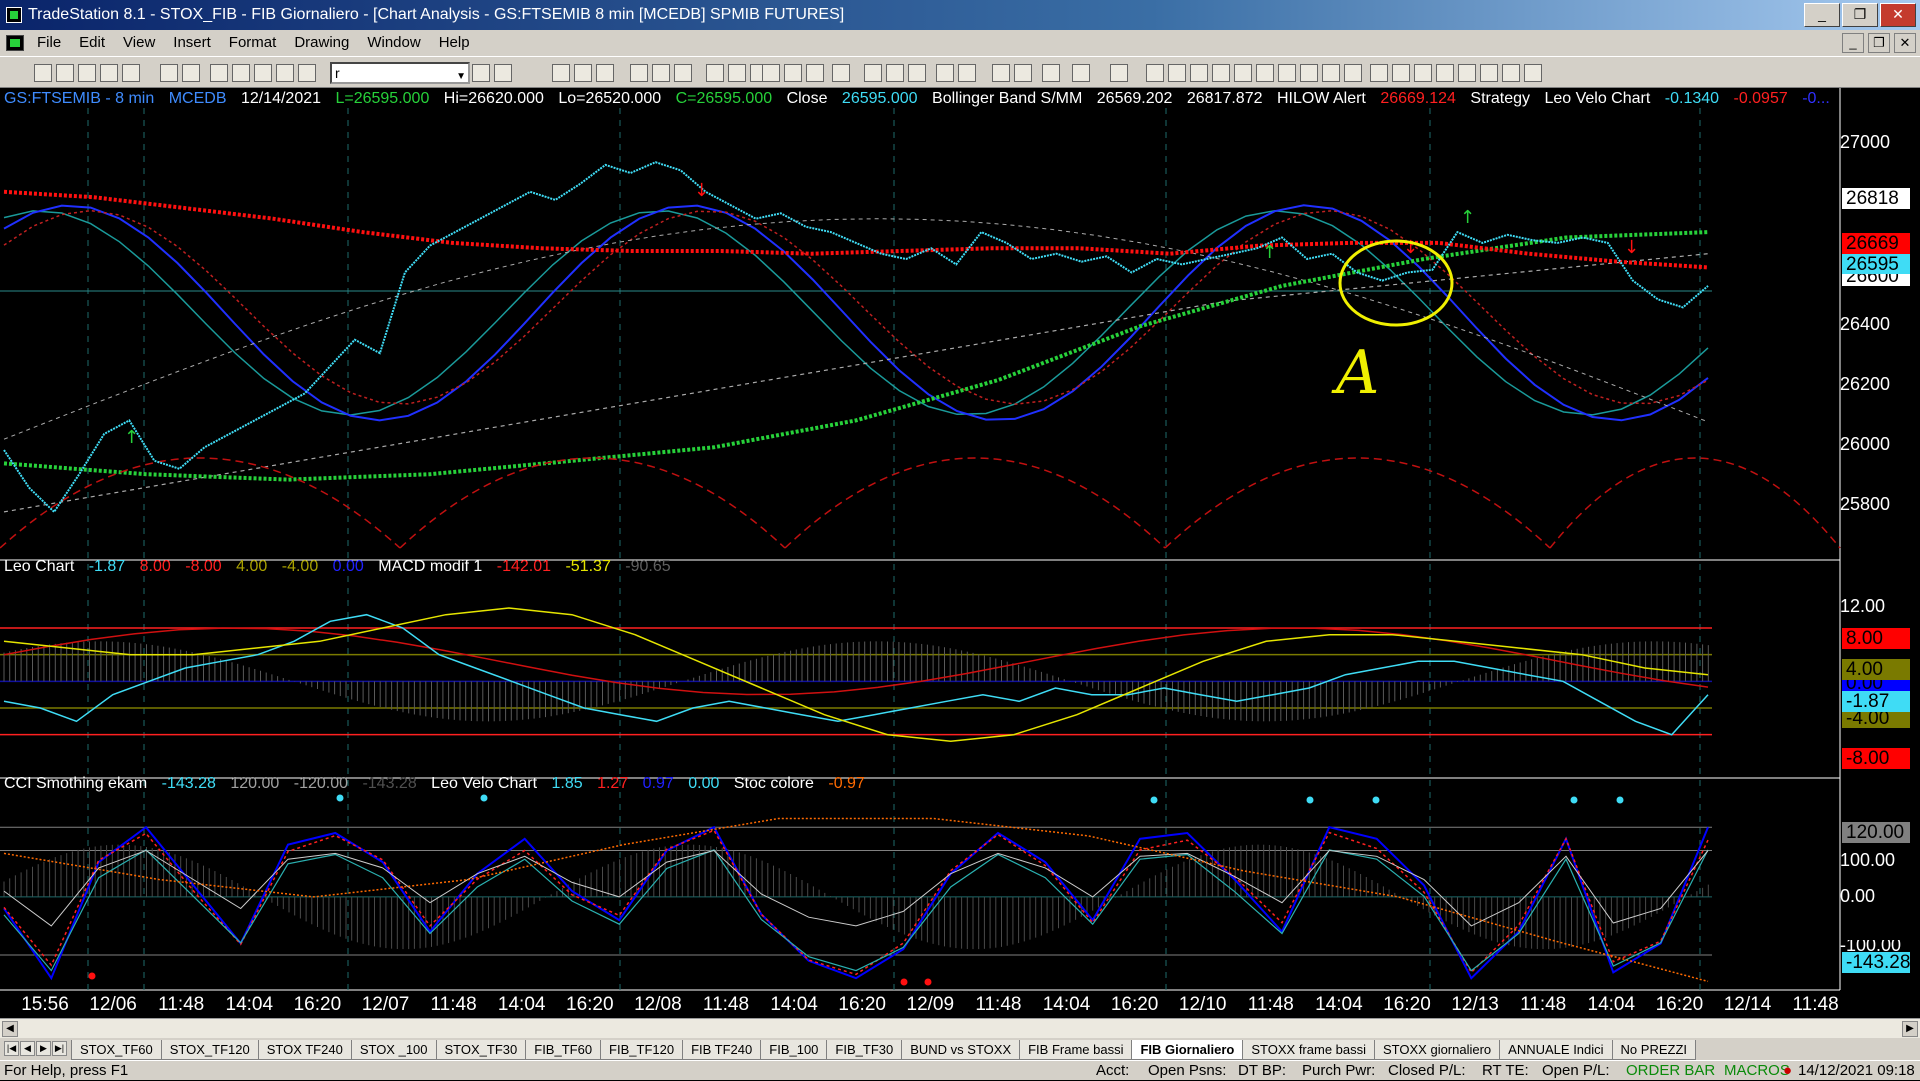 The image size is (1920, 1081). Describe the element at coordinates (917, 73) in the screenshot. I see `link-icon` at that location.